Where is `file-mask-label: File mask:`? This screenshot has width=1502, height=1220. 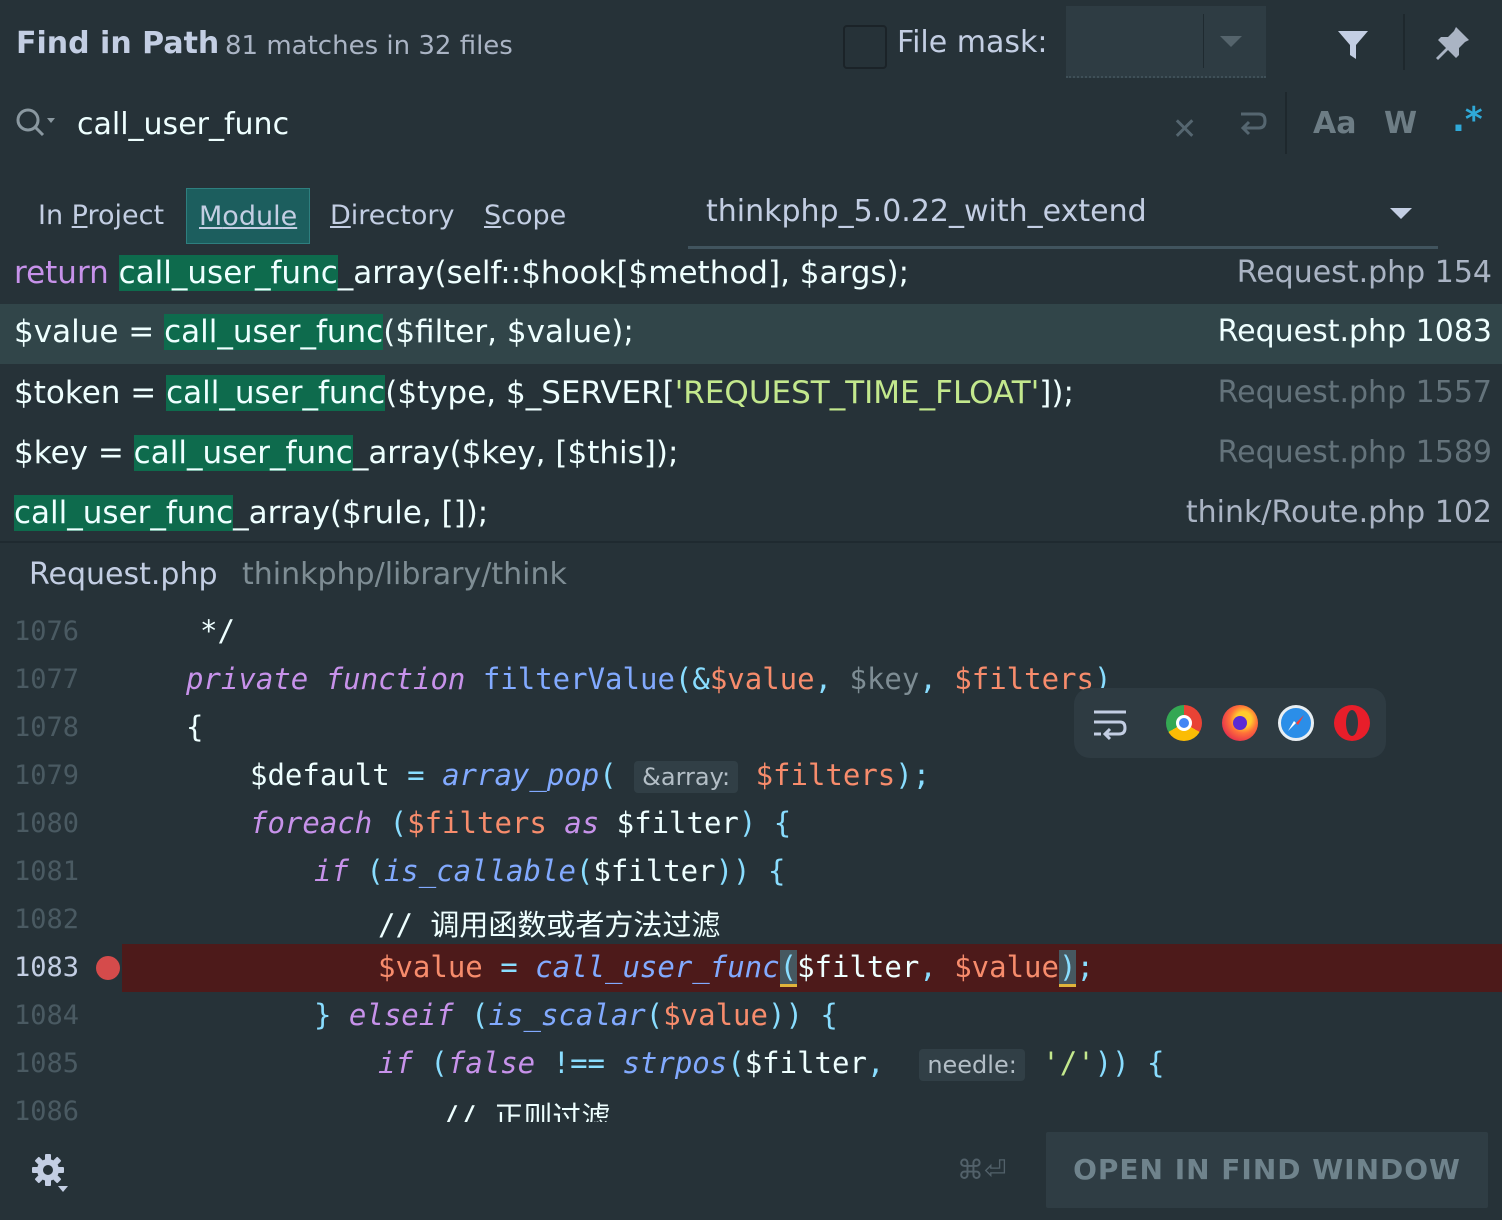
file-mask-label: File mask: is located at coordinates (972, 42).